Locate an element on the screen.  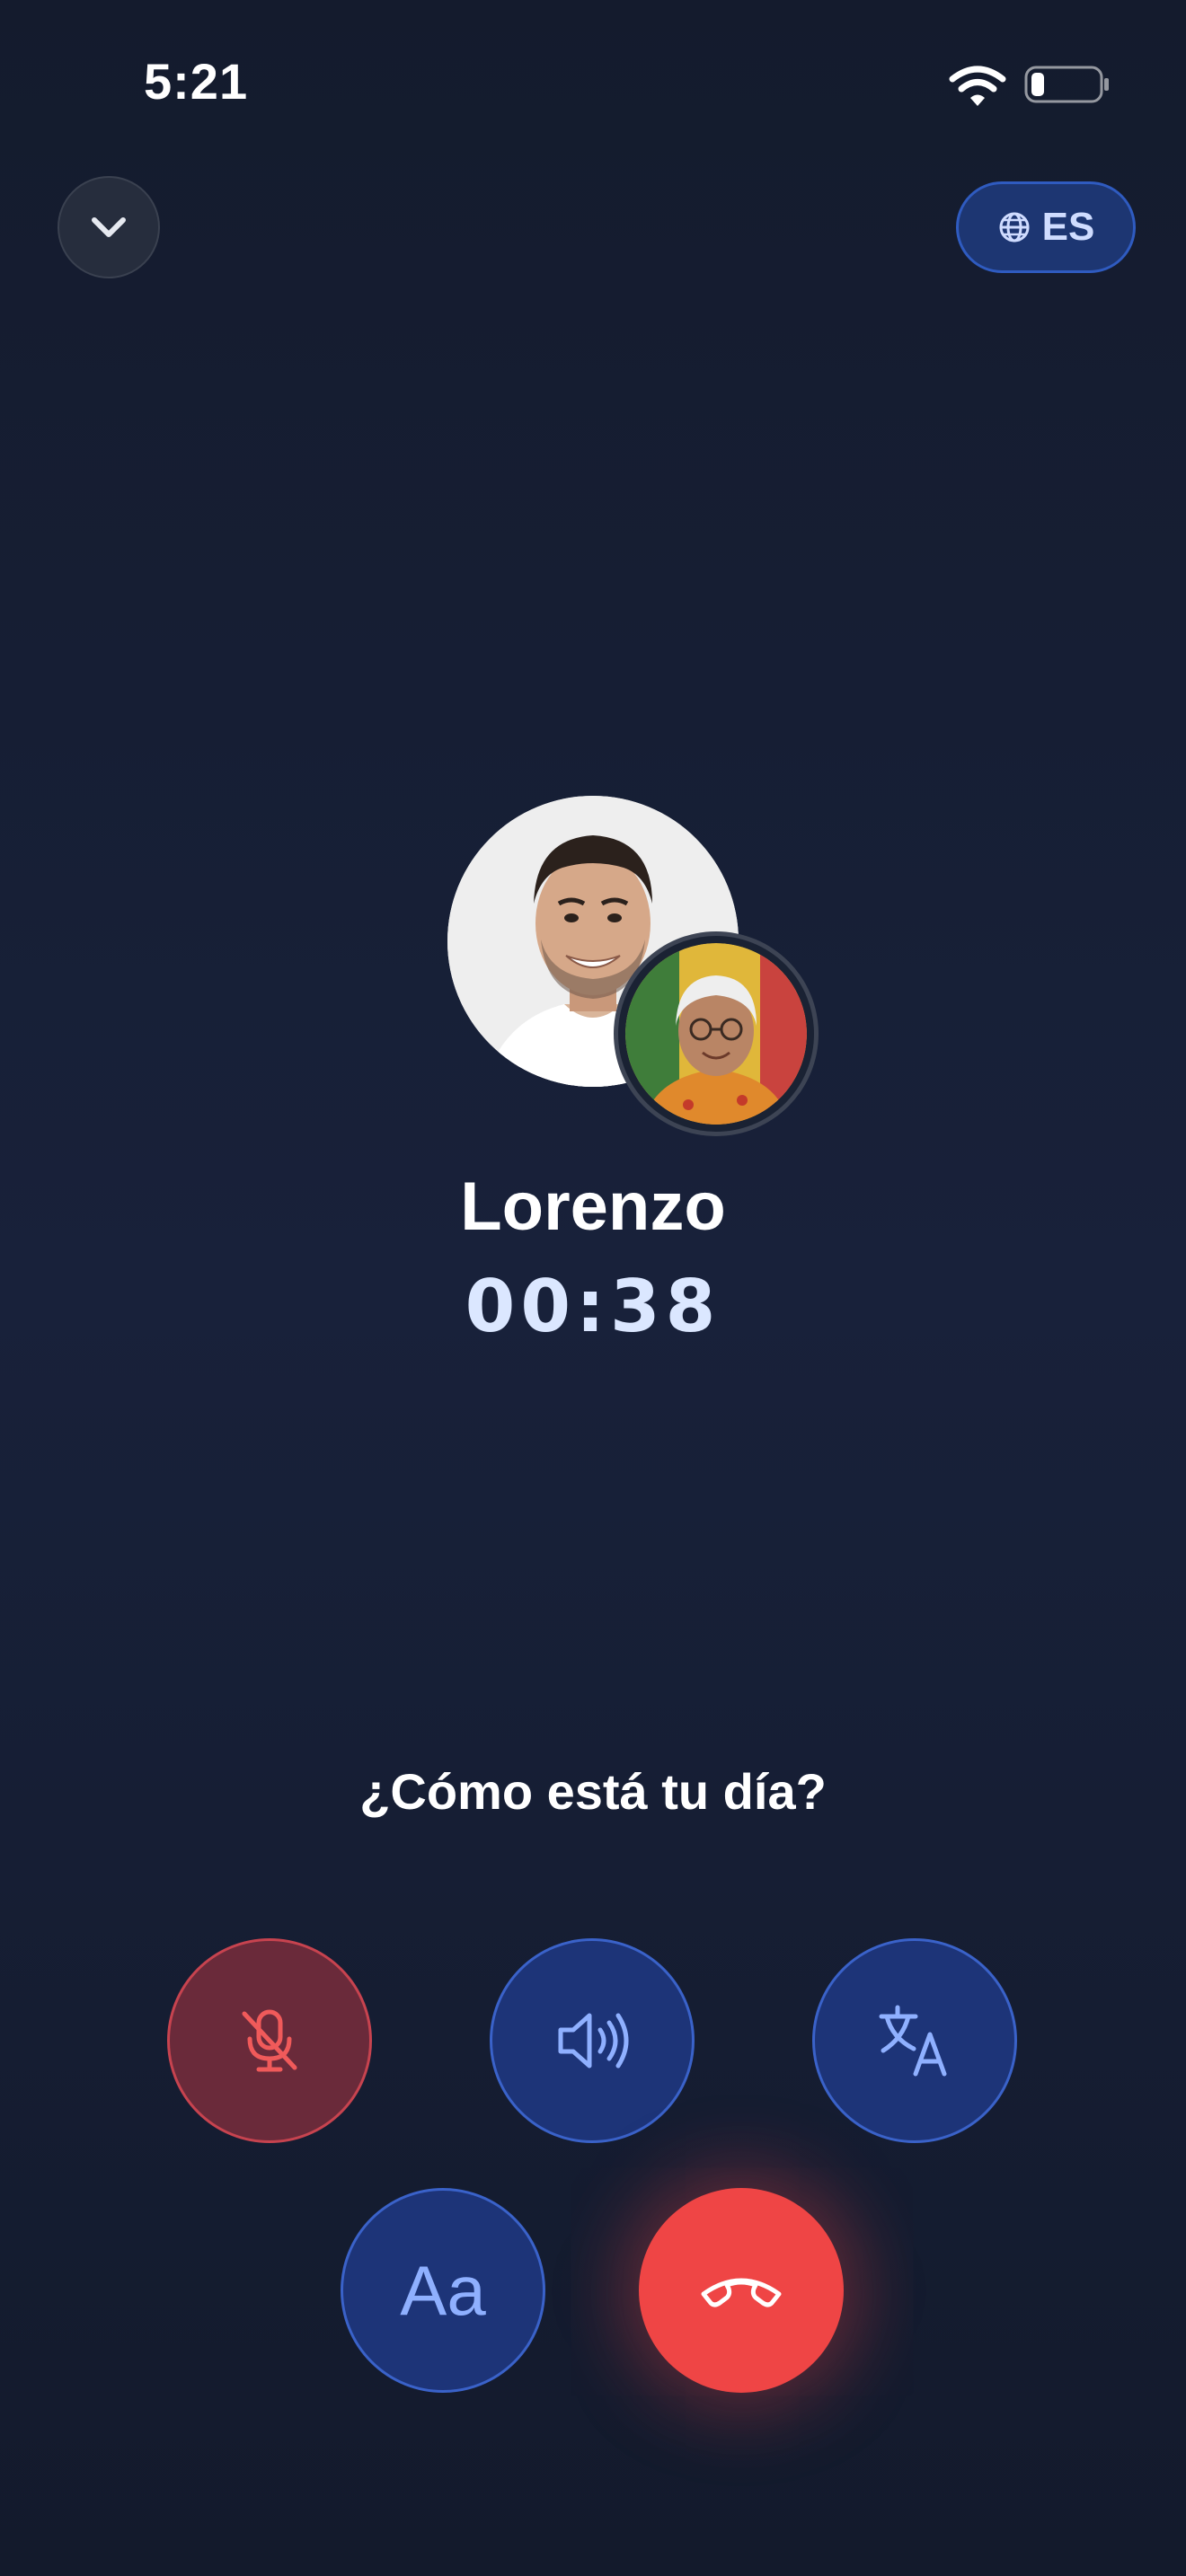
user-avatar is located at coordinates (716, 1034).